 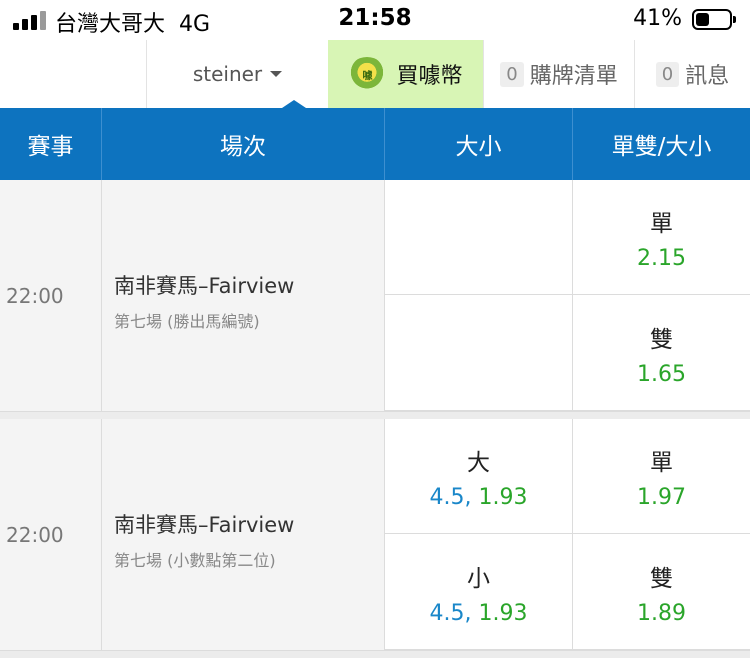 I want to click on event-match: 南非賽馬–Fairview 第七場 (小數點第二位), so click(x=243, y=534).